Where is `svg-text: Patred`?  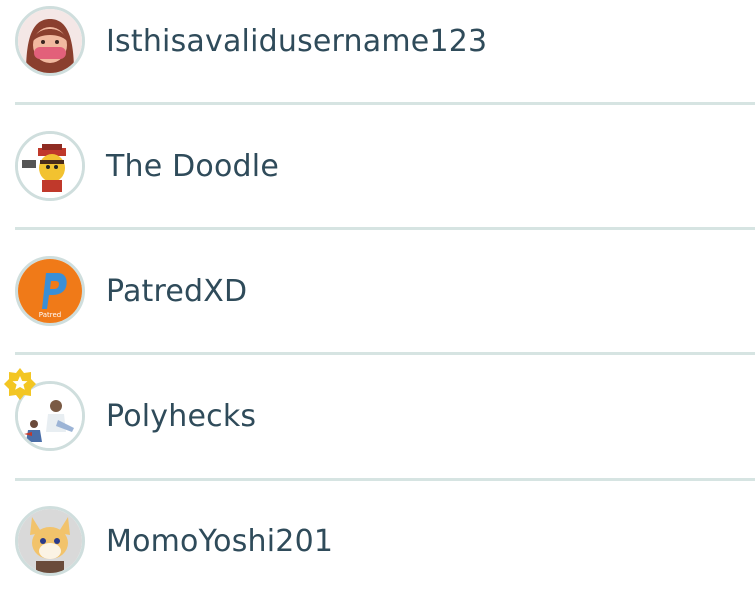 svg-text: Patred is located at coordinates (50, 315).